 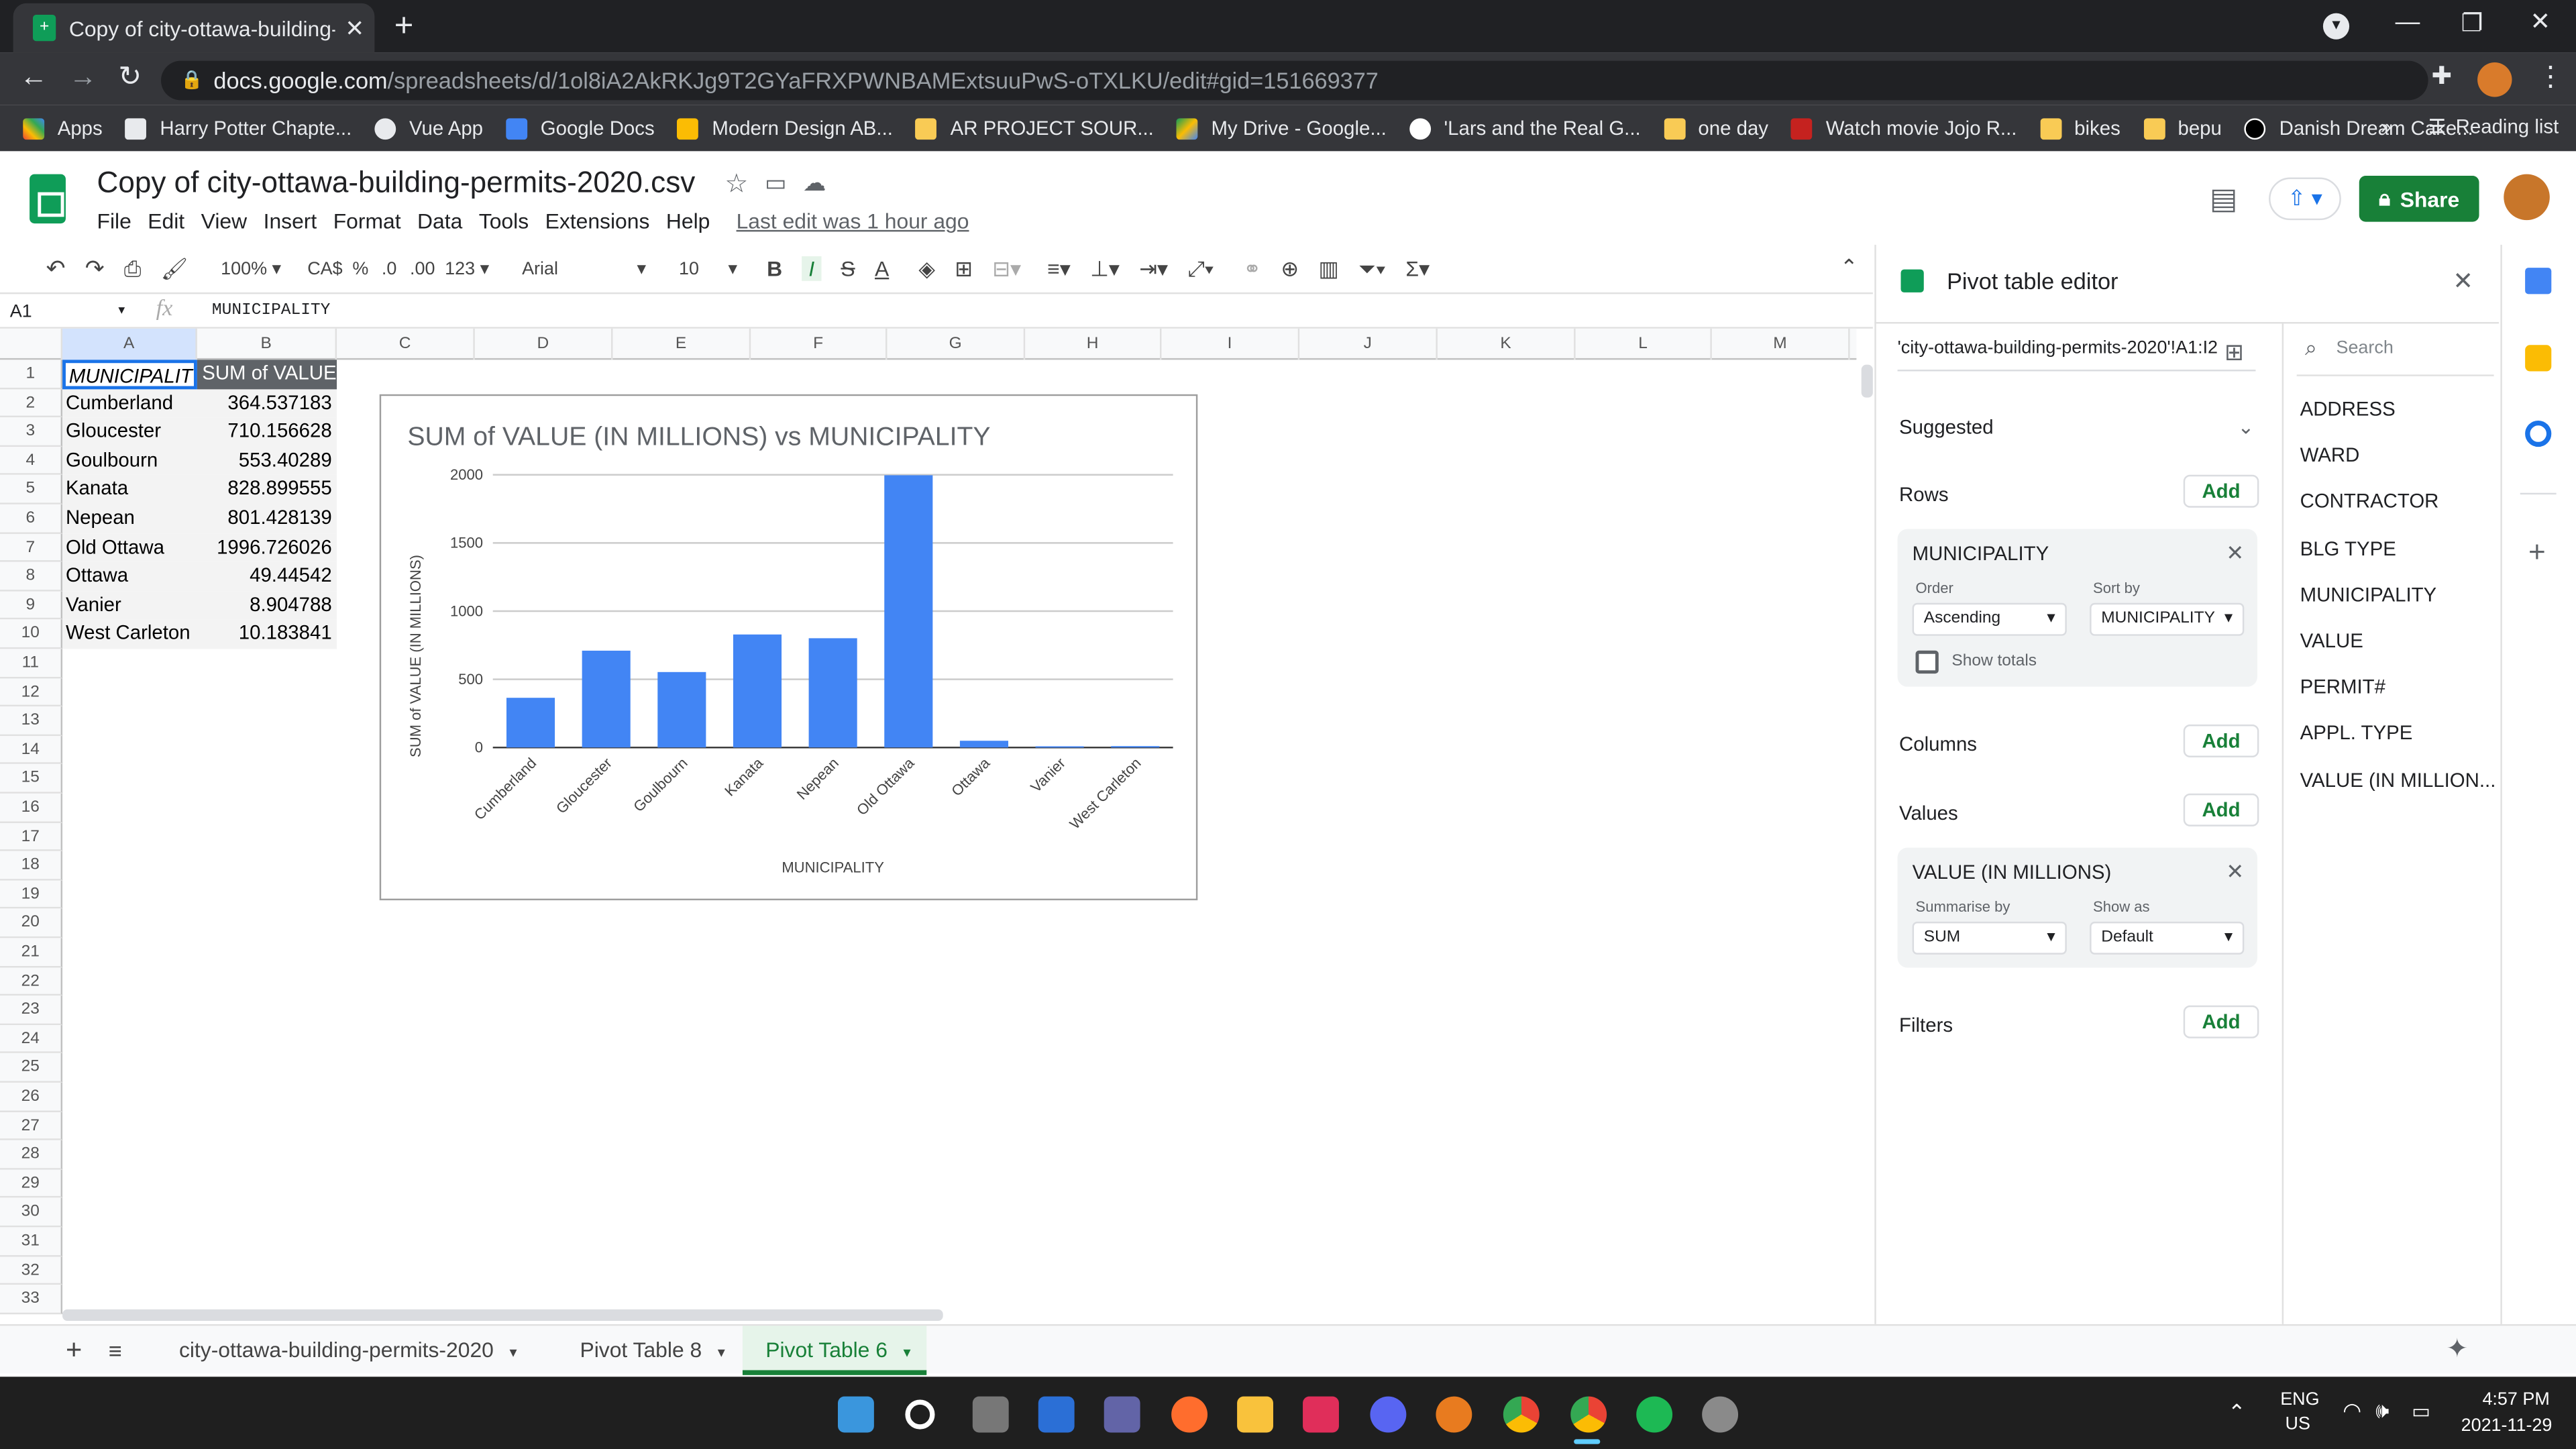 I want to click on clock-date: 2021-11-29, so click(x=2507, y=1426).